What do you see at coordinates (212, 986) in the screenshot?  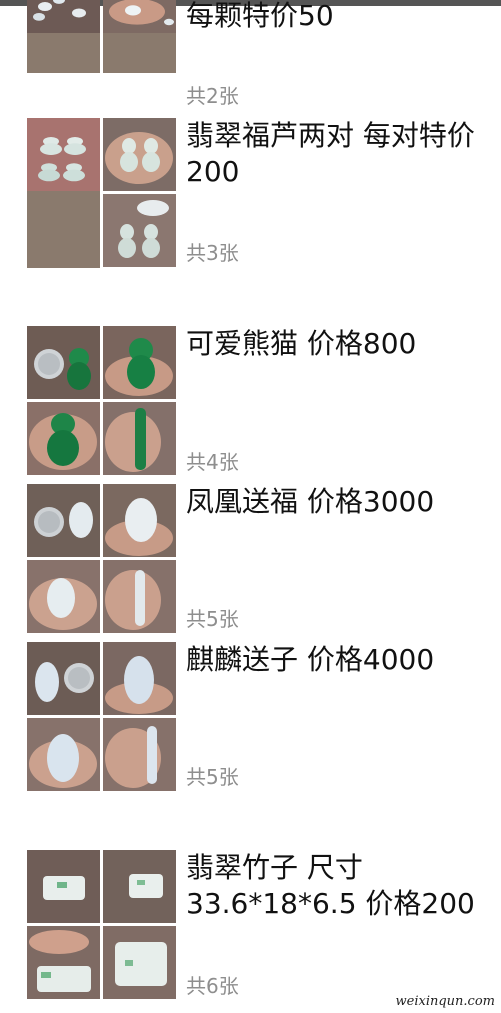 I see `photo-count: 共6张` at bounding box center [212, 986].